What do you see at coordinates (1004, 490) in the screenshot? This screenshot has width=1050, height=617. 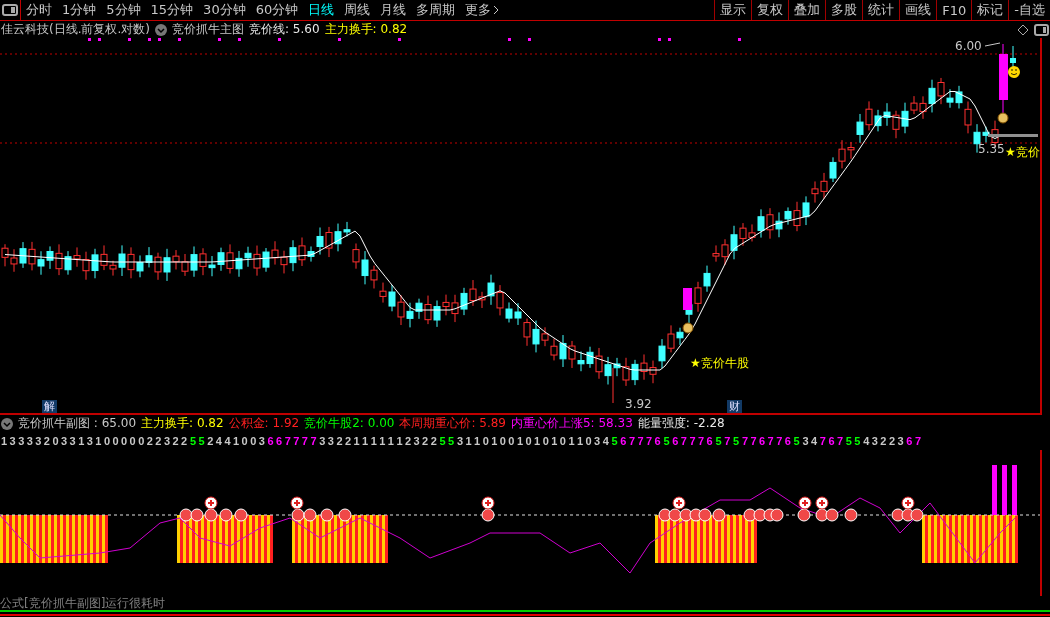 I see `signal-bar-series` at bounding box center [1004, 490].